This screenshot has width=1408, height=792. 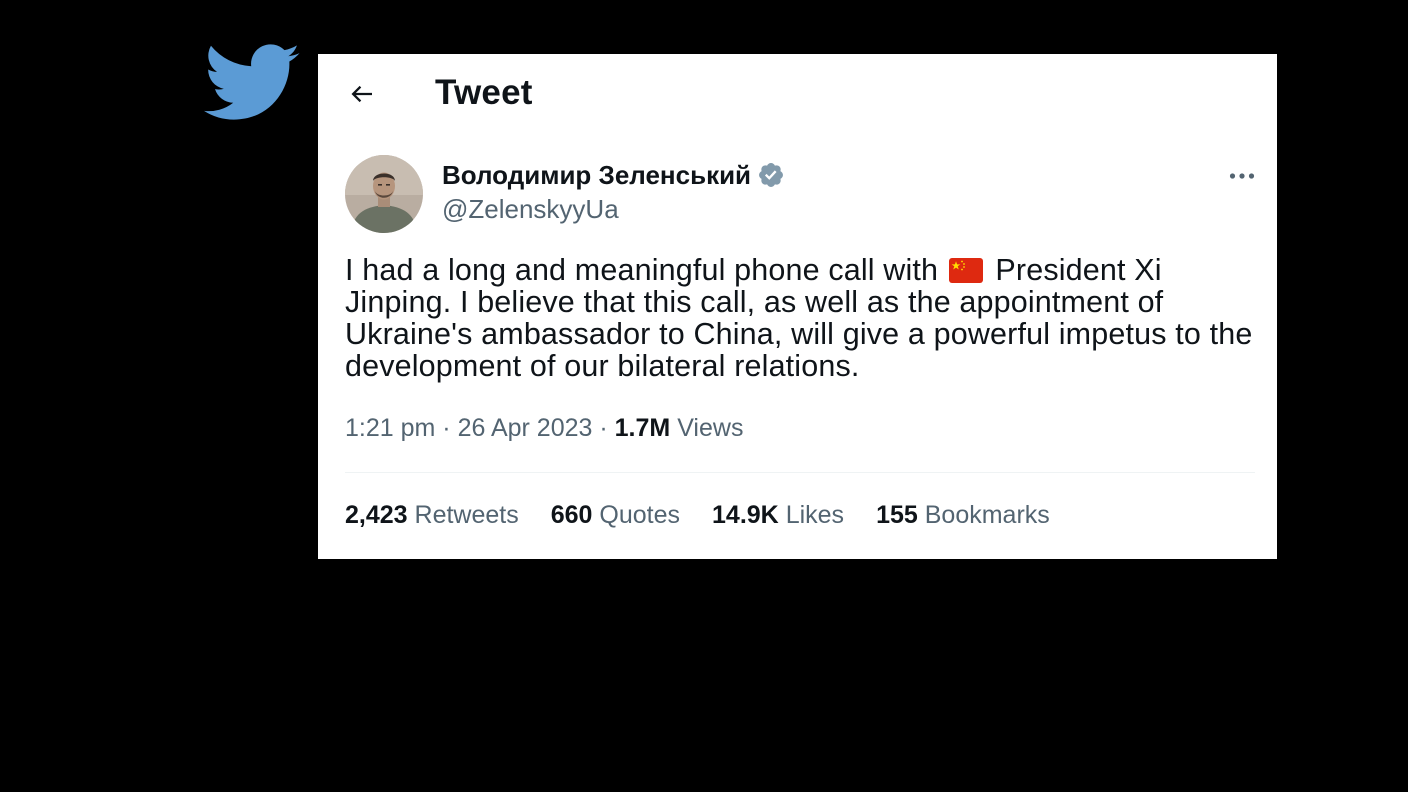 What do you see at coordinates (771, 175) in the screenshot?
I see `verified-badge-icon` at bounding box center [771, 175].